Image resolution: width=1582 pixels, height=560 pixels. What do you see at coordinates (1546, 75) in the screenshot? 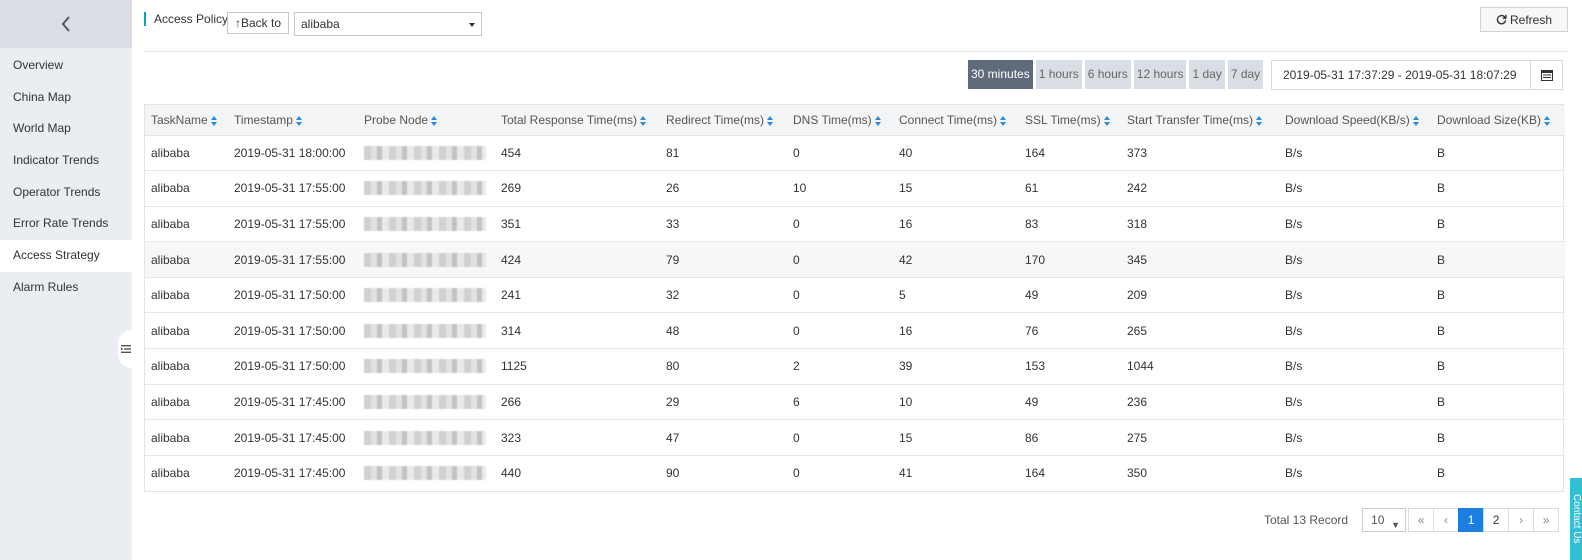
I see `calendar-button` at bounding box center [1546, 75].